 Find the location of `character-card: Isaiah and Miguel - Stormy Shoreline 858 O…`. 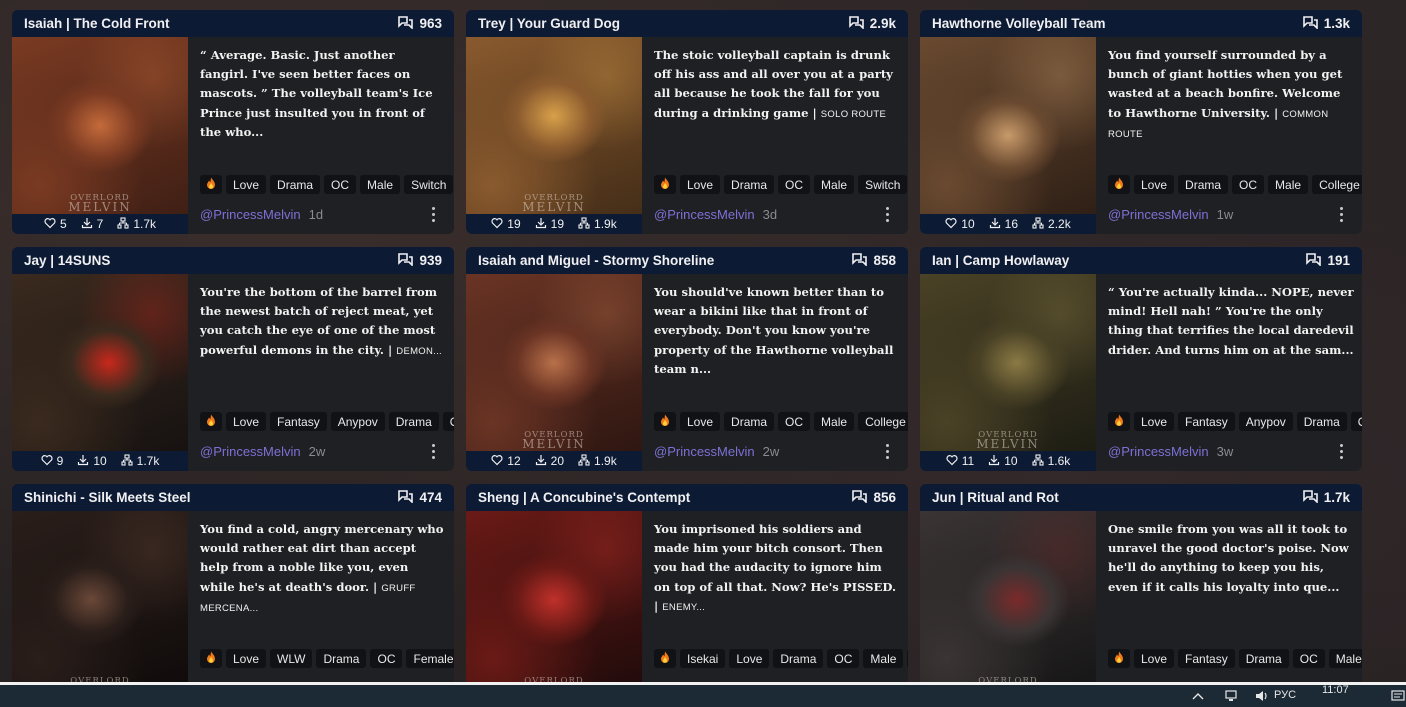

character-card: Isaiah and Miguel - Stormy Shoreline 858 O… is located at coordinates (687, 359).